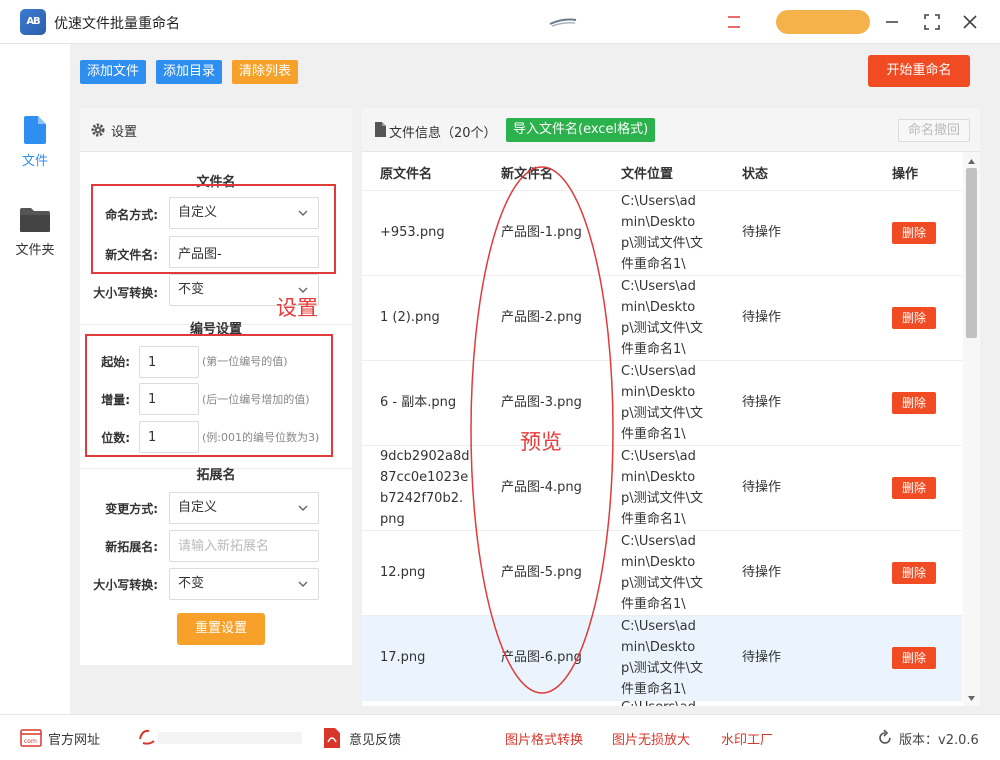 This screenshot has height=760, width=1000. I want to click on nav-folder-label: 文件夹, so click(35, 250).